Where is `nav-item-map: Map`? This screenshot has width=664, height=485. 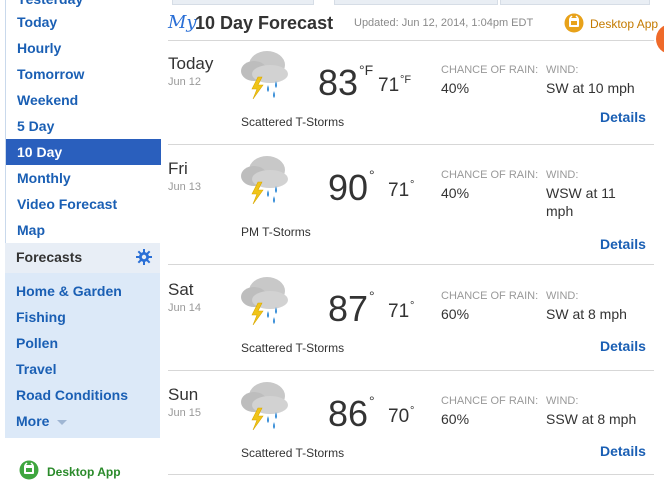 nav-item-map: Map is located at coordinates (83, 230).